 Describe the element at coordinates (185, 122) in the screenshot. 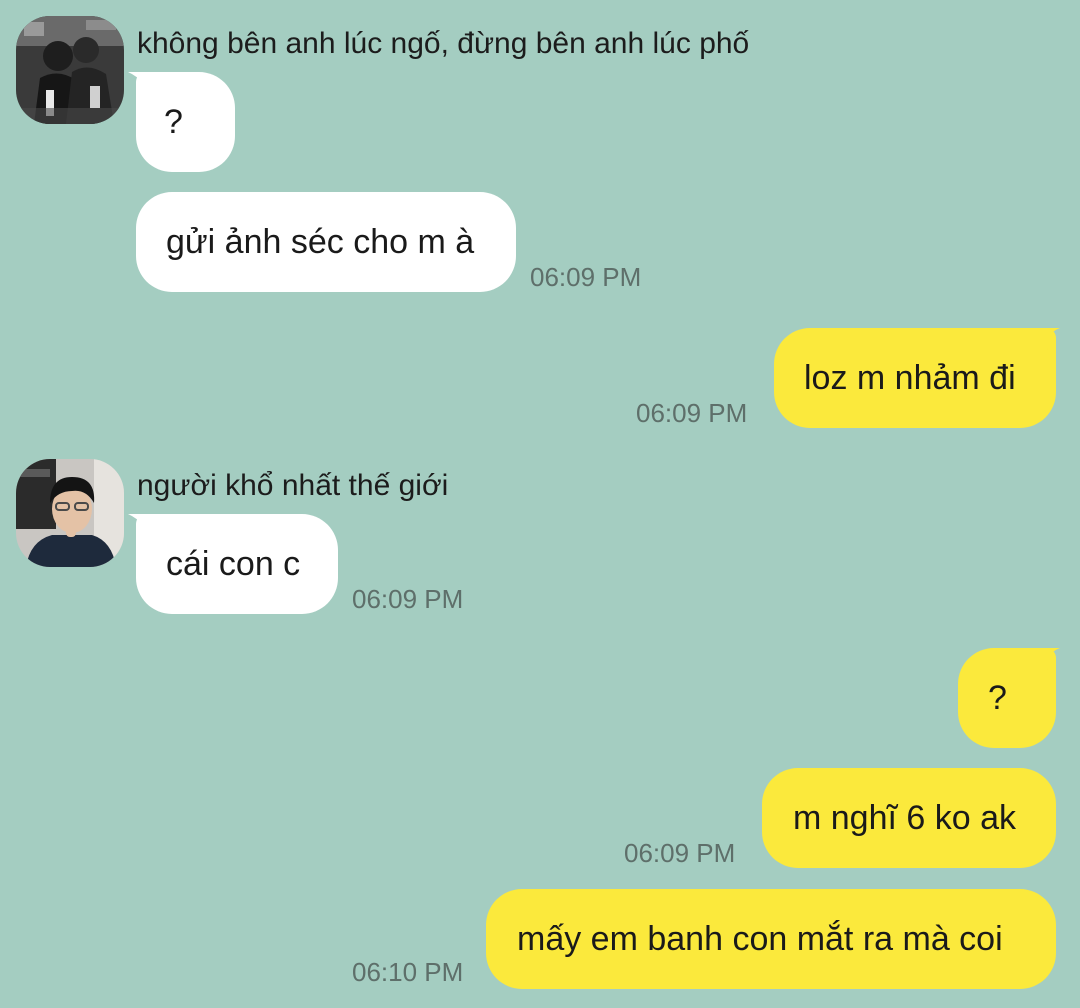

I see `message-bubble: ?` at that location.